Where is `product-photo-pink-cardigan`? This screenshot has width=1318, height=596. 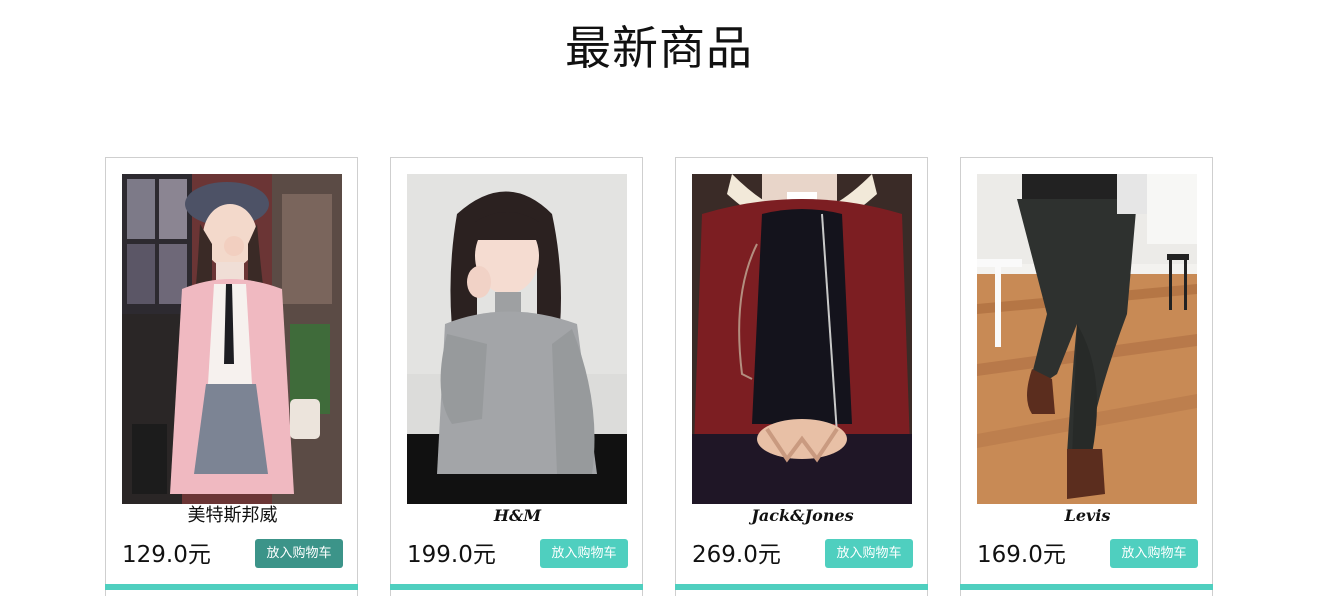
product-photo-pink-cardigan is located at coordinates (232, 339).